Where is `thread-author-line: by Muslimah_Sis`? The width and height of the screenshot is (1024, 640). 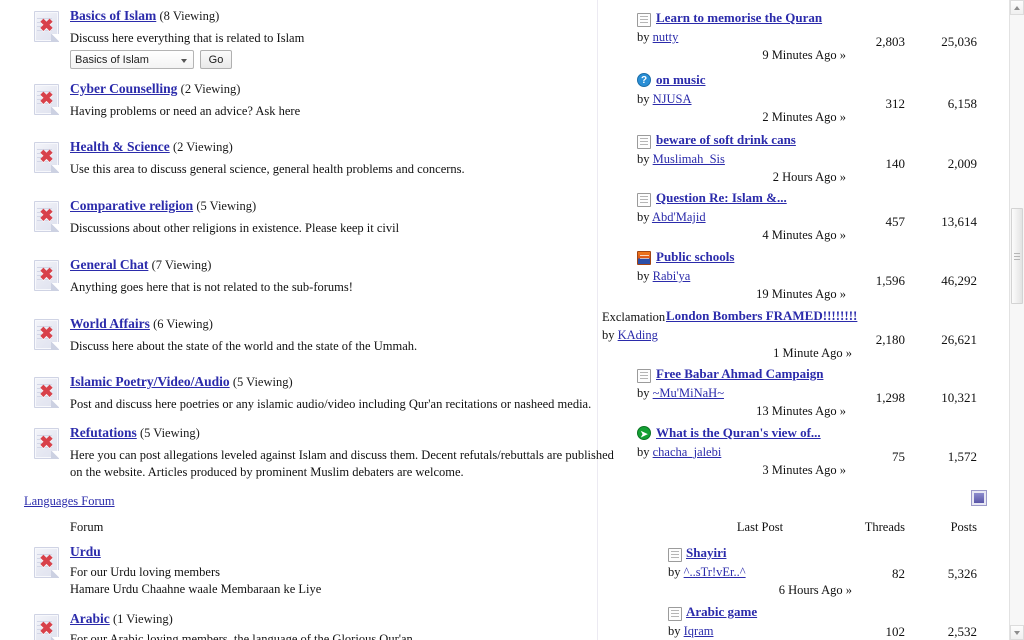
thread-author-line: by Muslimah_Sis is located at coordinates (681, 159).